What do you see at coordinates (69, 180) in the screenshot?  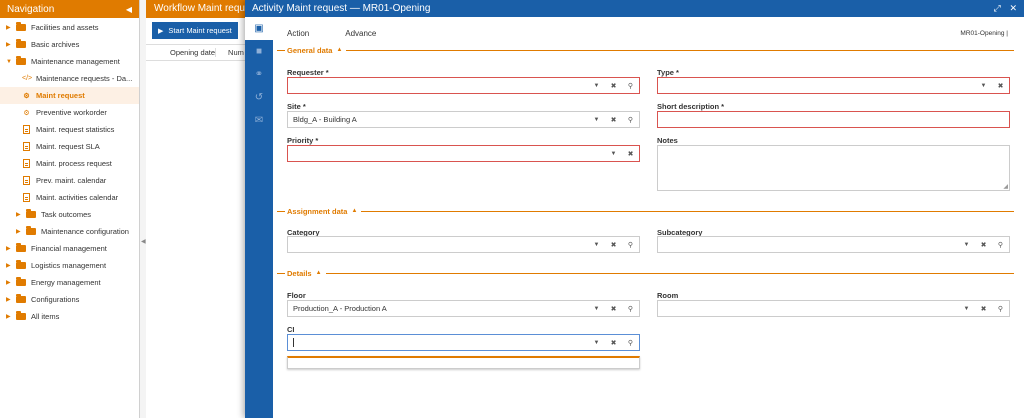 I see `nav-item-prev-maint-calendar: Prev. maint. calendar` at bounding box center [69, 180].